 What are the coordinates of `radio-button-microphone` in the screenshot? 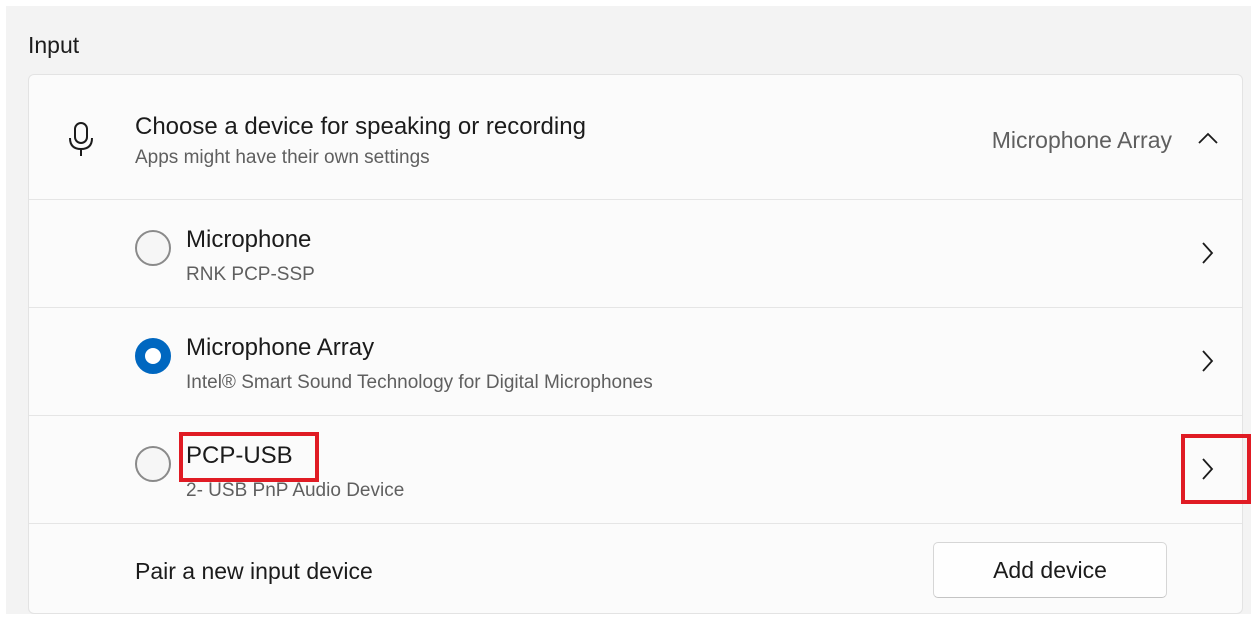 It's located at (153, 248).